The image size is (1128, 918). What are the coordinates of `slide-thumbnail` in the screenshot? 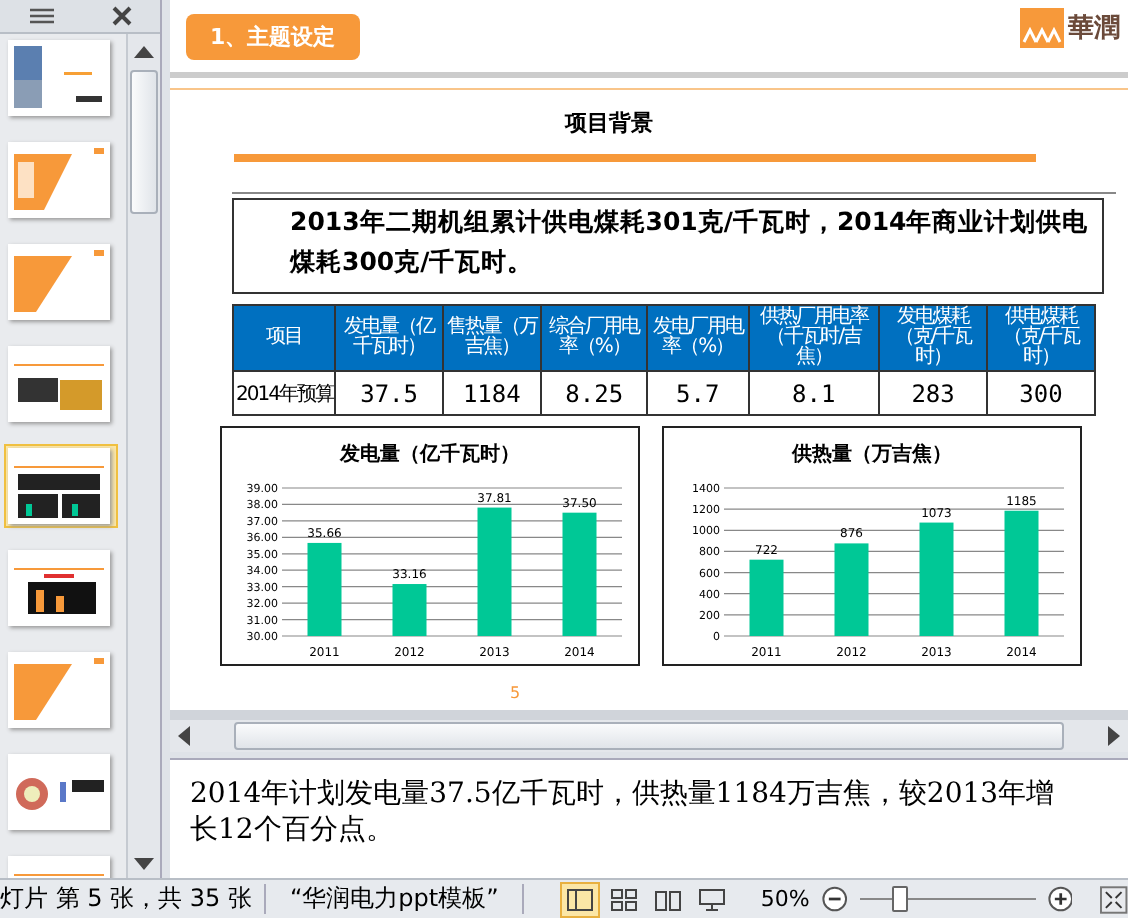 It's located at (61, 486).